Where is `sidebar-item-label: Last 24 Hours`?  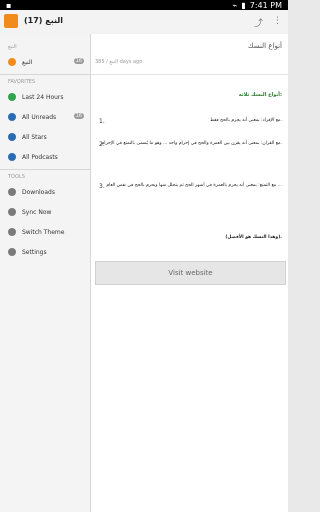 sidebar-item-label: Last 24 Hours is located at coordinates (43, 97).